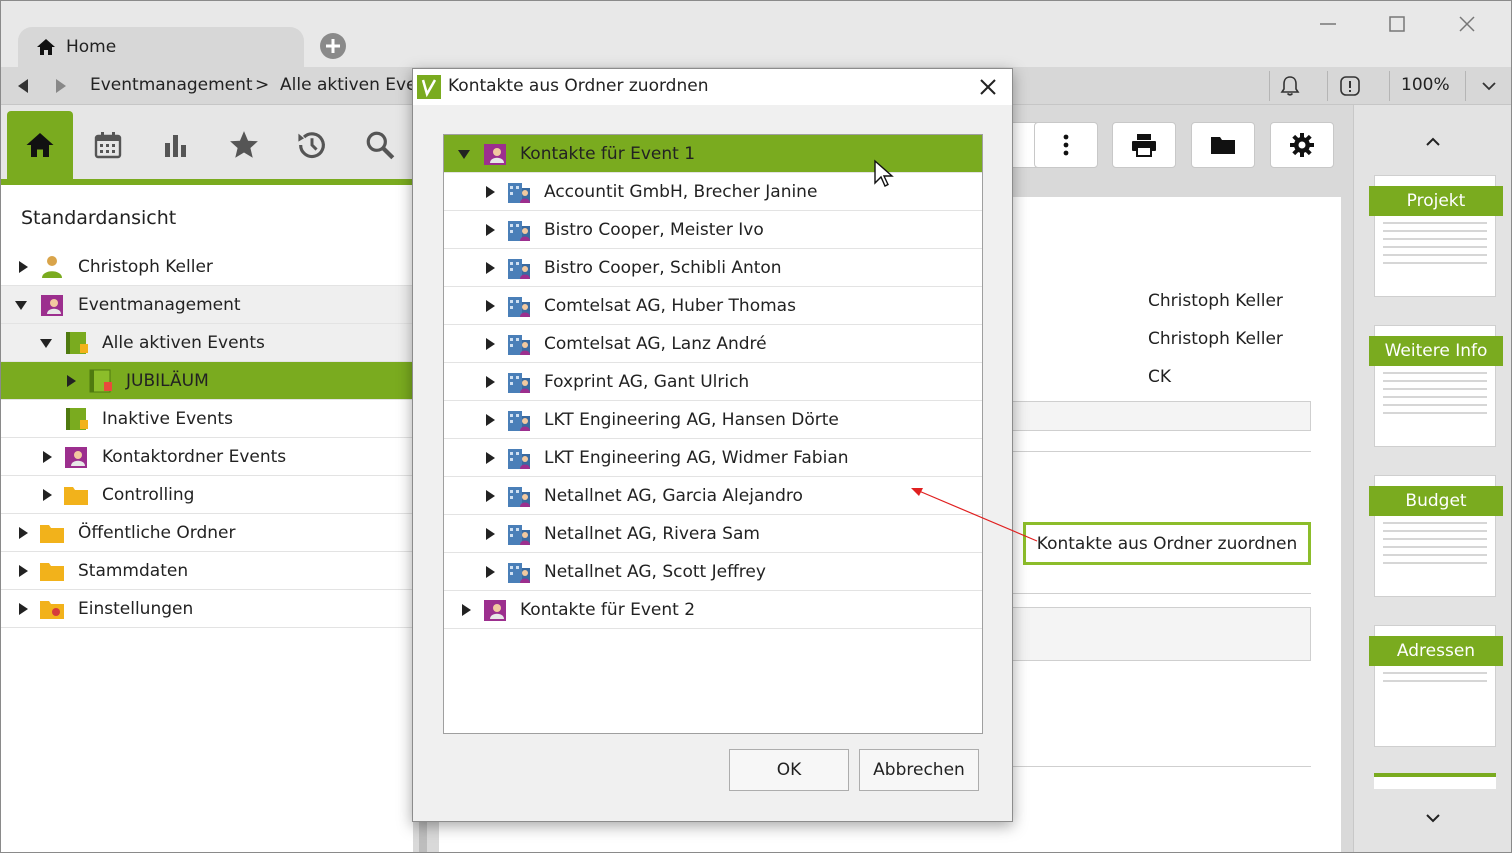 The width and height of the screenshot is (1512, 853). I want to click on nav-home-button, so click(40, 145).